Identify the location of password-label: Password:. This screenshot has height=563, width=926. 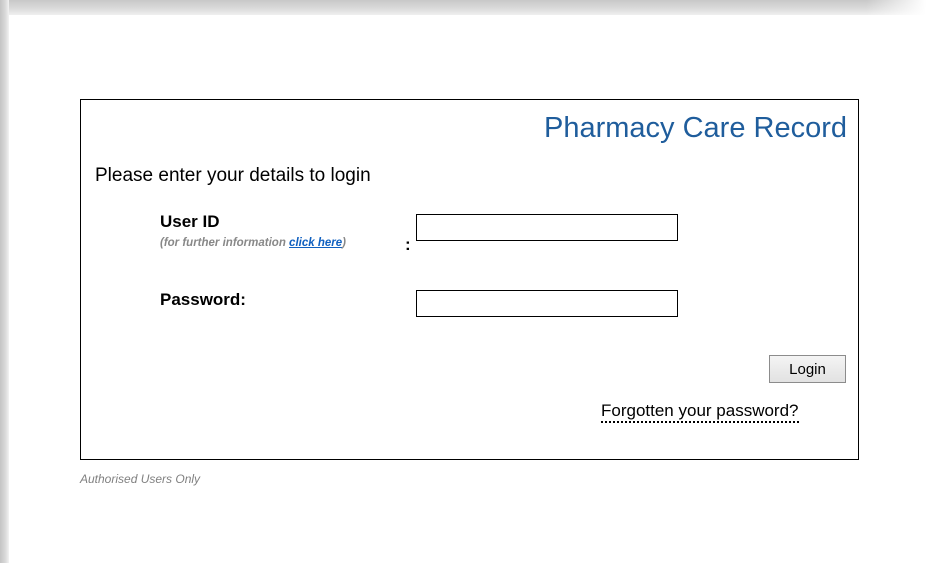
(203, 299).